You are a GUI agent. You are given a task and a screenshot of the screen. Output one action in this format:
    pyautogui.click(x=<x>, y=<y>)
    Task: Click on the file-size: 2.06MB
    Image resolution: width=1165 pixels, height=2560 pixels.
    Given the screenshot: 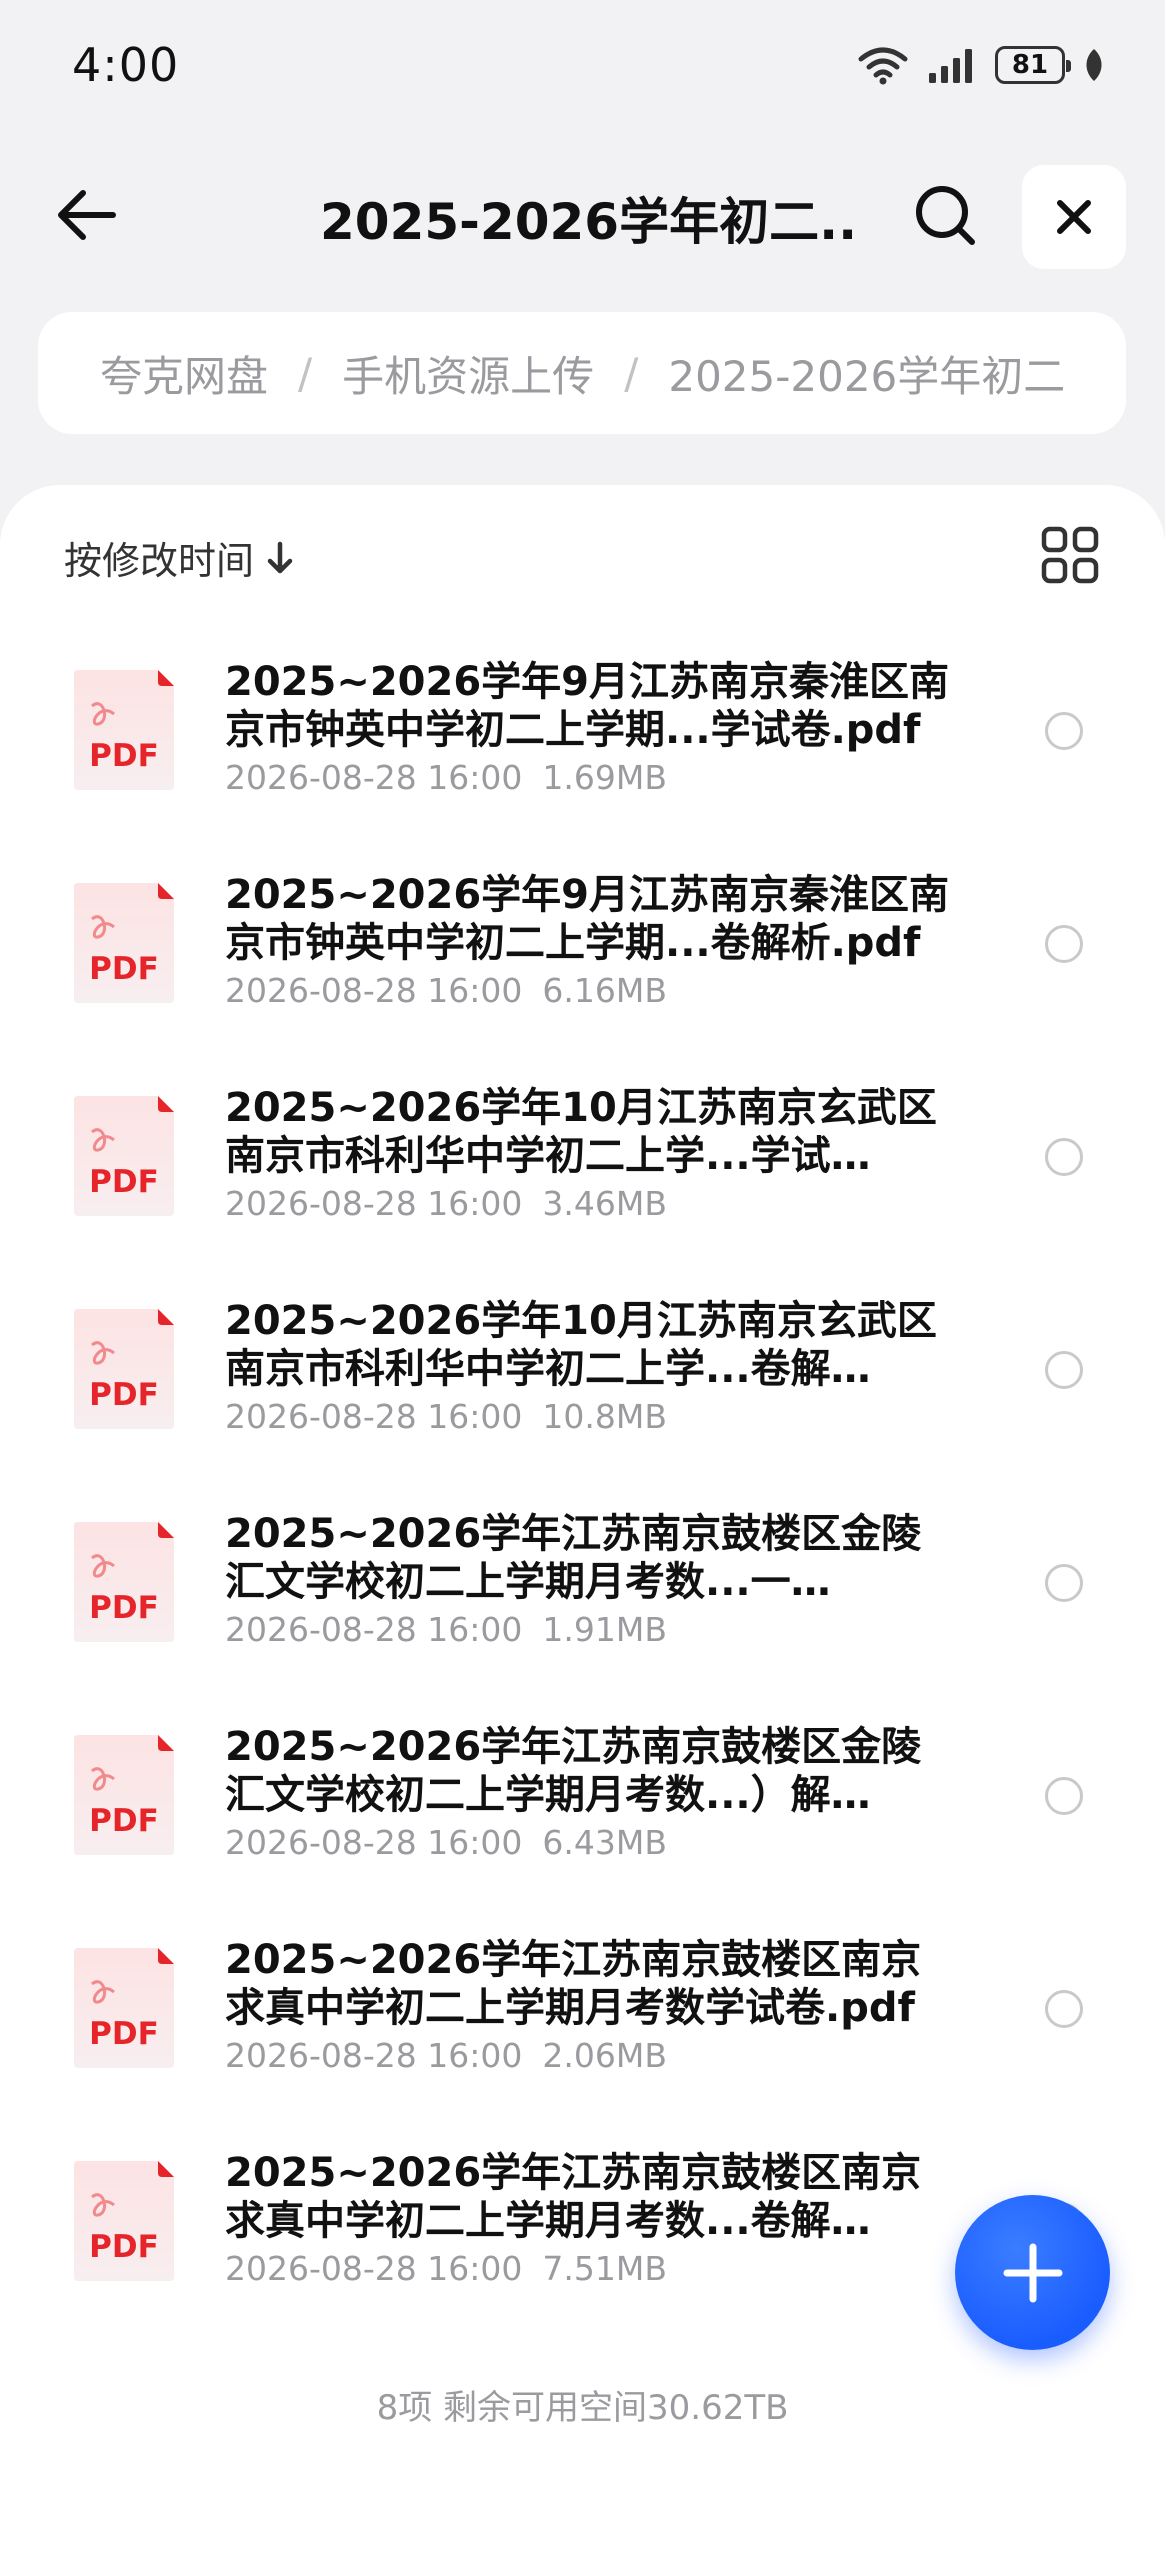 What is the action you would take?
    pyautogui.click(x=604, y=2055)
    